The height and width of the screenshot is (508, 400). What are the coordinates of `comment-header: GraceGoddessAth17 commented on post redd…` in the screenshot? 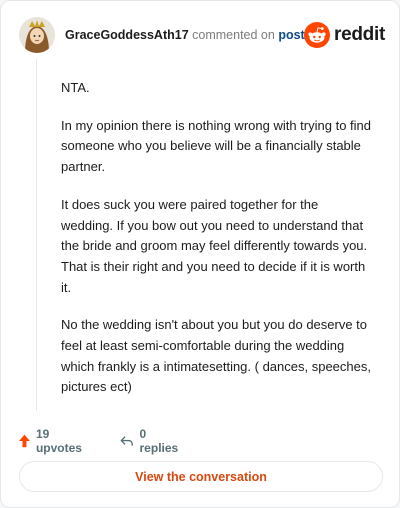 It's located at (202, 35).